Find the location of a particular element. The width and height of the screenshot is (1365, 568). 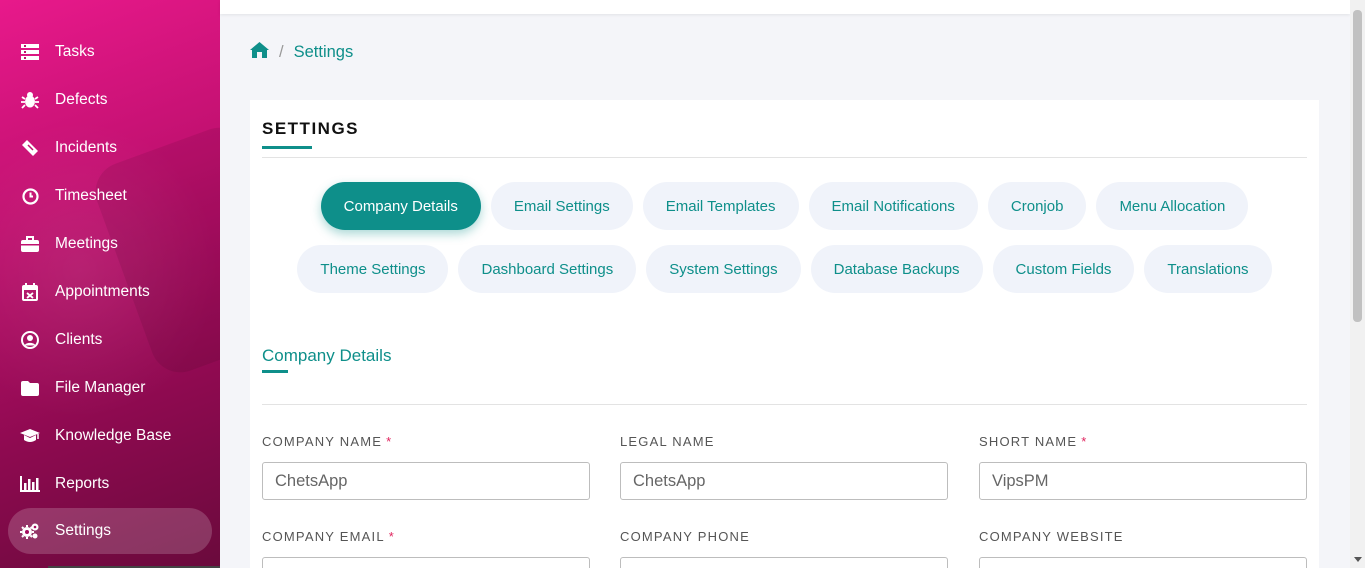

sidebar-item-tasks: Tasks is located at coordinates (110, 52).